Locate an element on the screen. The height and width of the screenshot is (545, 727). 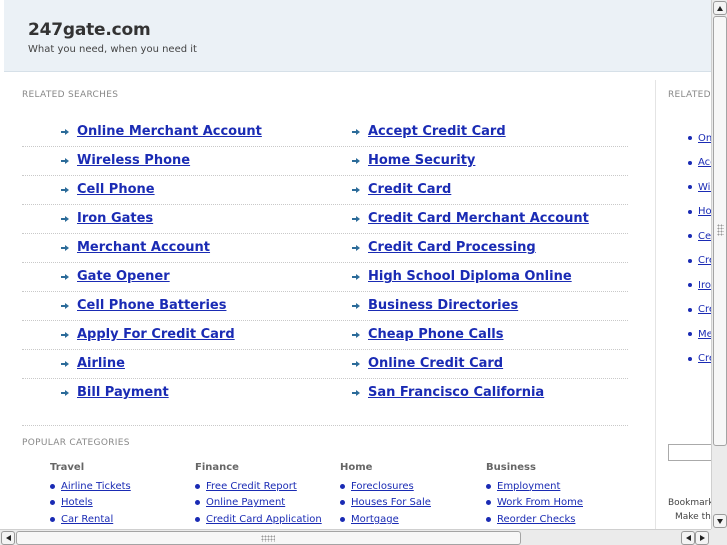
related-search-item: Iron Gates is located at coordinates (107, 218).